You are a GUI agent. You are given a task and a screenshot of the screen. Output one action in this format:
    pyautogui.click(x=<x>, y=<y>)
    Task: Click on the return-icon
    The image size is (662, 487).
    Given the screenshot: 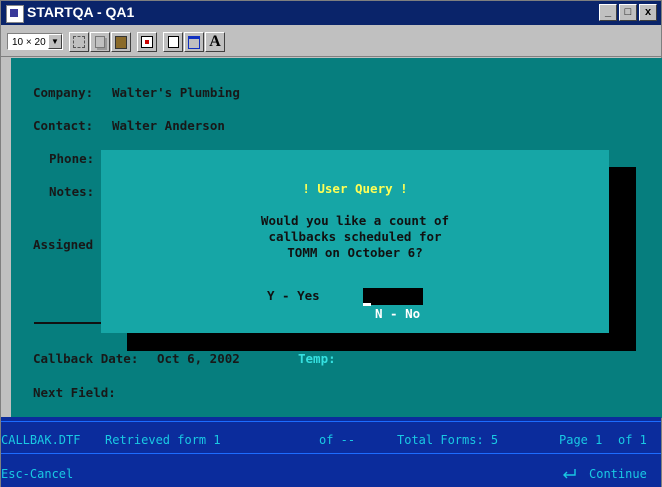 What is the action you would take?
    pyautogui.click(x=569, y=474)
    